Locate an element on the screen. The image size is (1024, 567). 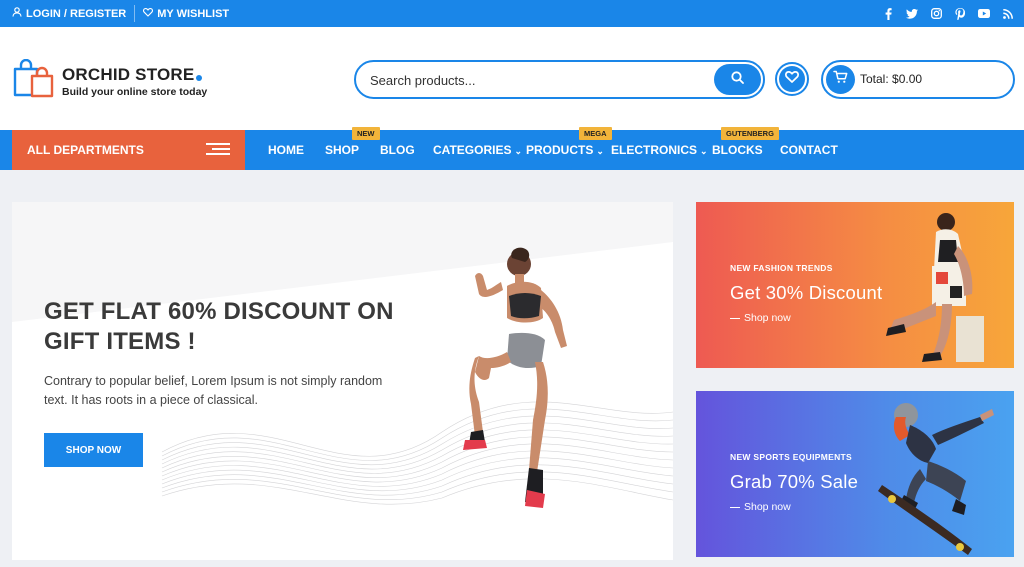
shop-now-button: SHOP NOW is located at coordinates (93, 450).